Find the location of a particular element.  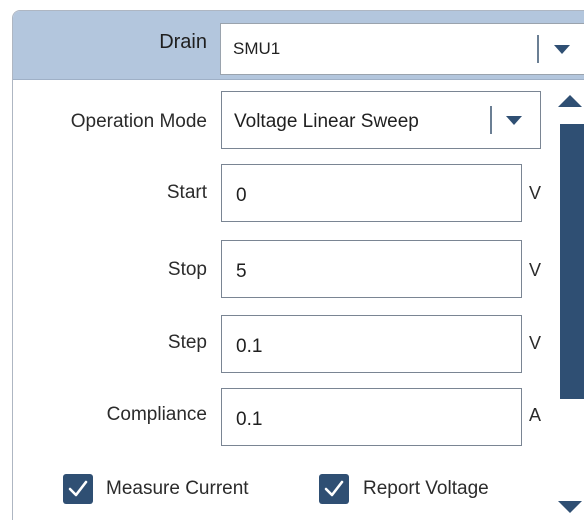

stop-unit: V is located at coordinates (535, 270).